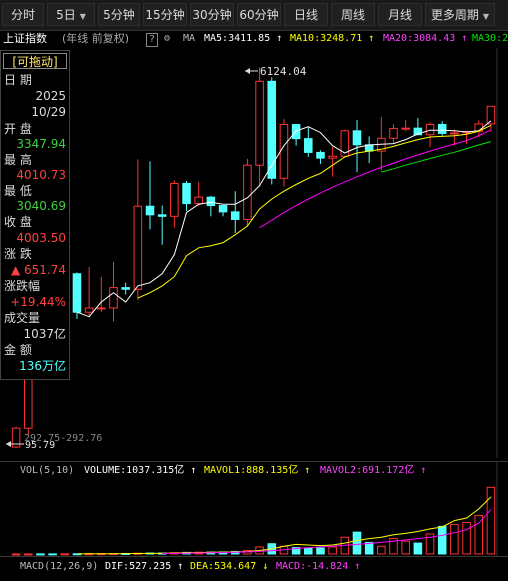  Describe the element at coordinates (63, 438) in the screenshot. I see `svg-text: 292.75-292.76` at that location.